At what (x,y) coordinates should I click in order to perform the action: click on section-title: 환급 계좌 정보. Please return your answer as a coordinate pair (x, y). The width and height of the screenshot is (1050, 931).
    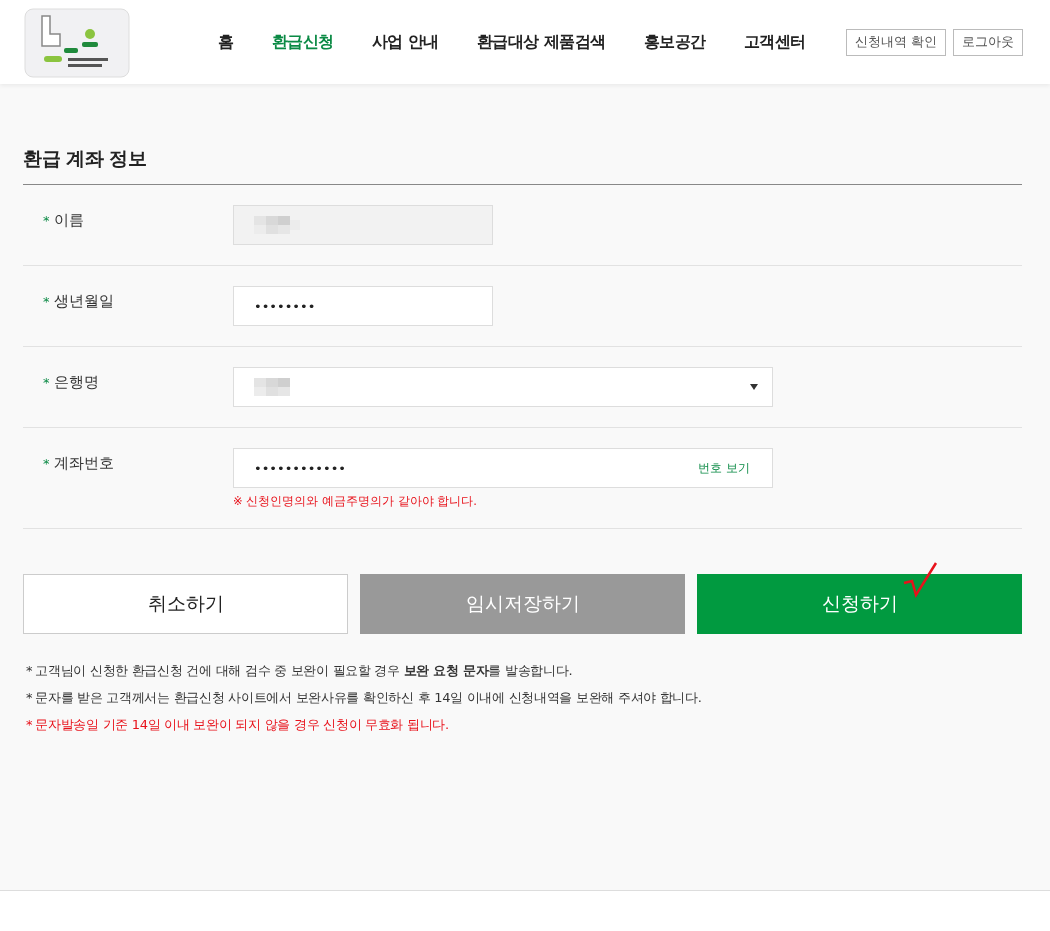
    Looking at the image, I should click on (522, 165).